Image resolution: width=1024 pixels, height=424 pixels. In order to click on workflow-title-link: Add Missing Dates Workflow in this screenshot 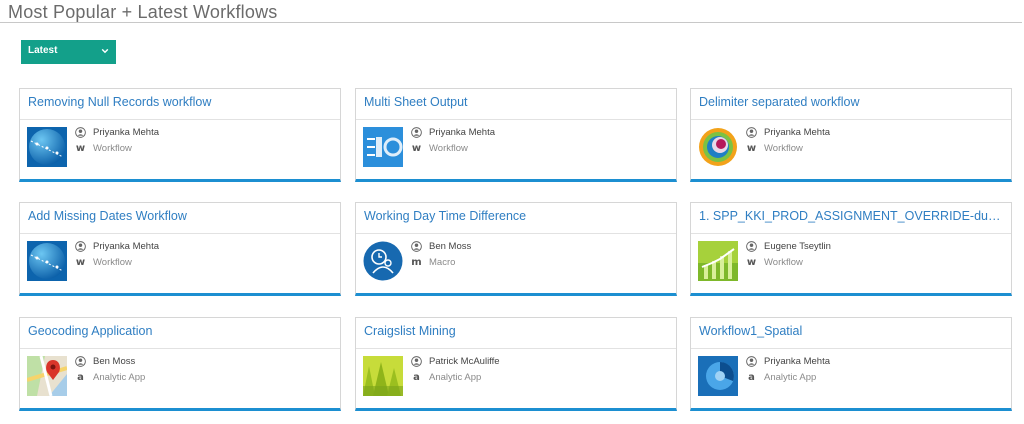, I will do `click(181, 216)`.